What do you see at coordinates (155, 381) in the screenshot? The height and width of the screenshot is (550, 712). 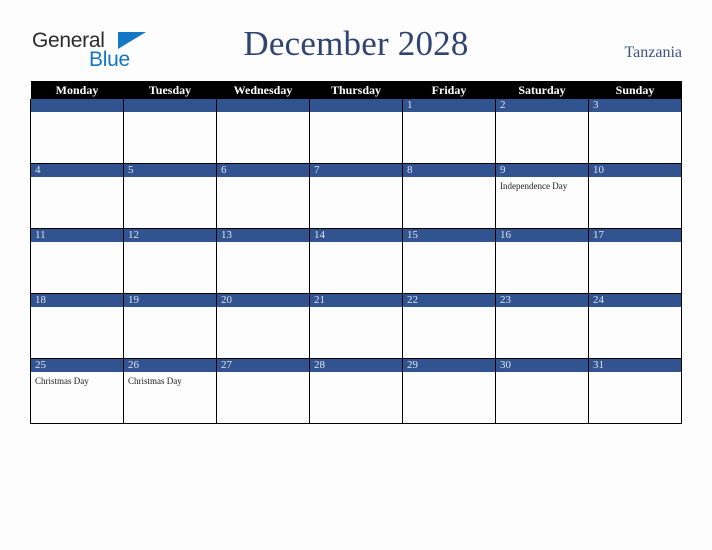 I see `holiday-label: Christmas Day` at bounding box center [155, 381].